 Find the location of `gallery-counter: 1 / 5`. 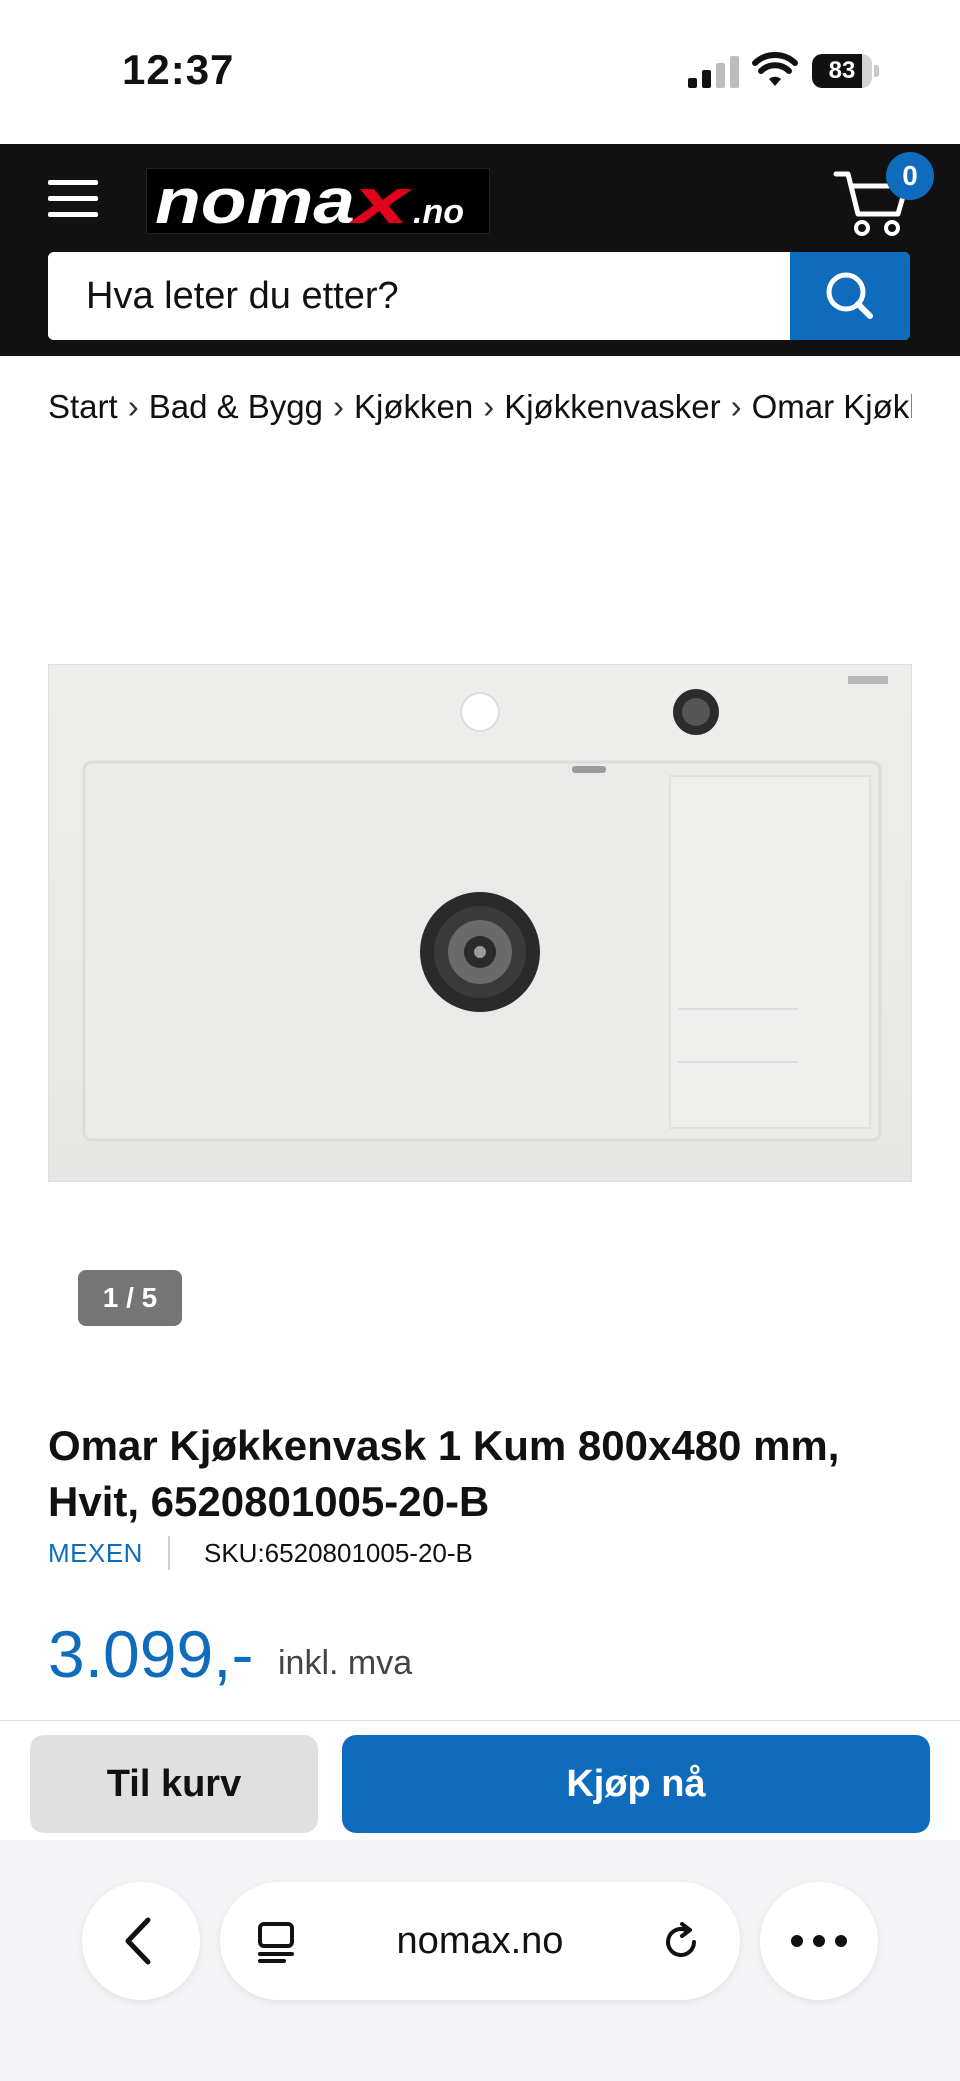

gallery-counter: 1 / 5 is located at coordinates (130, 1298).